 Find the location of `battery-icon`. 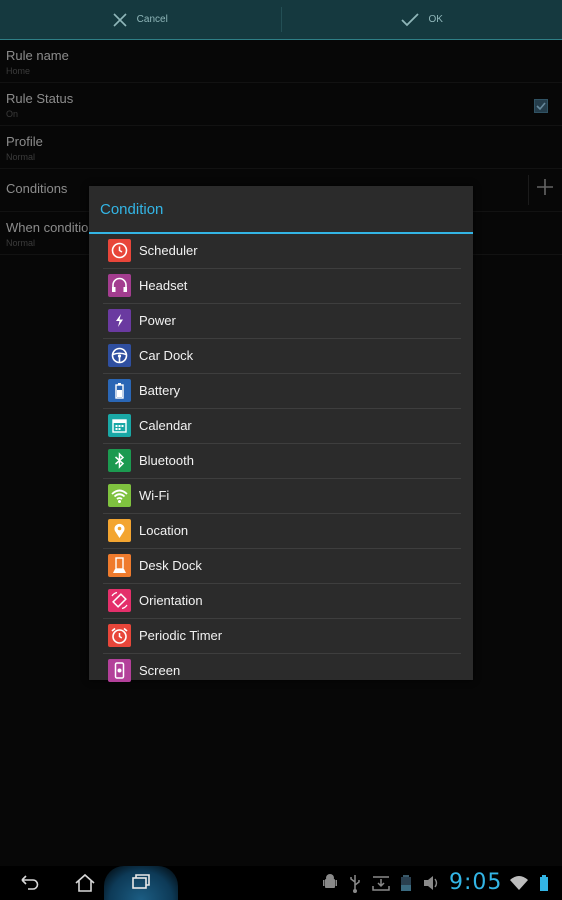

battery-icon is located at coordinates (119, 390).